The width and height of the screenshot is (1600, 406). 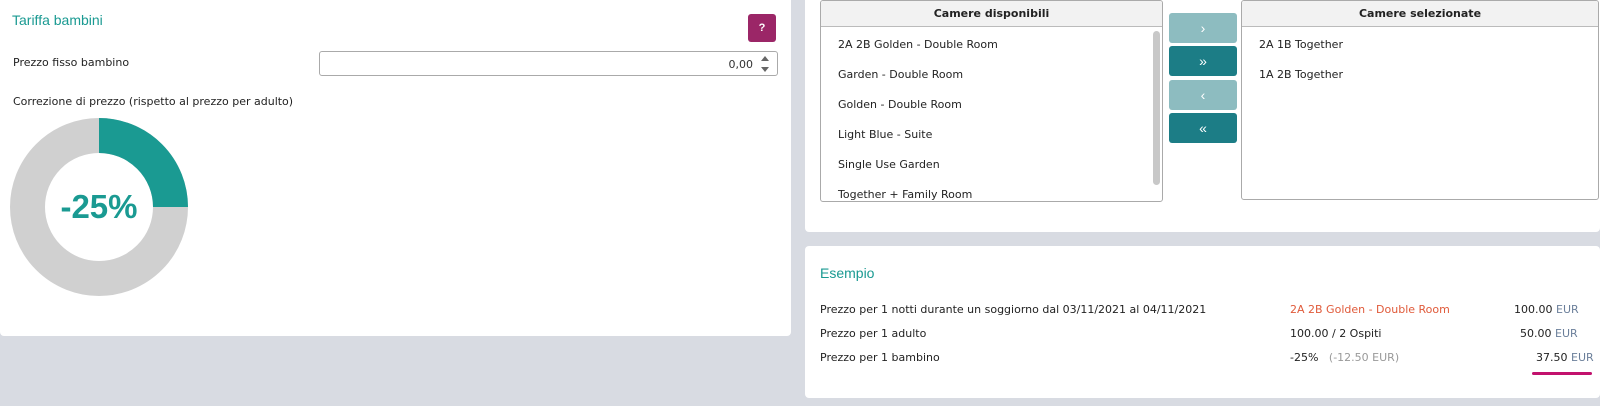 What do you see at coordinates (873, 333) in the screenshot?
I see `example-row-label: Prezzo per 1 adulto` at bounding box center [873, 333].